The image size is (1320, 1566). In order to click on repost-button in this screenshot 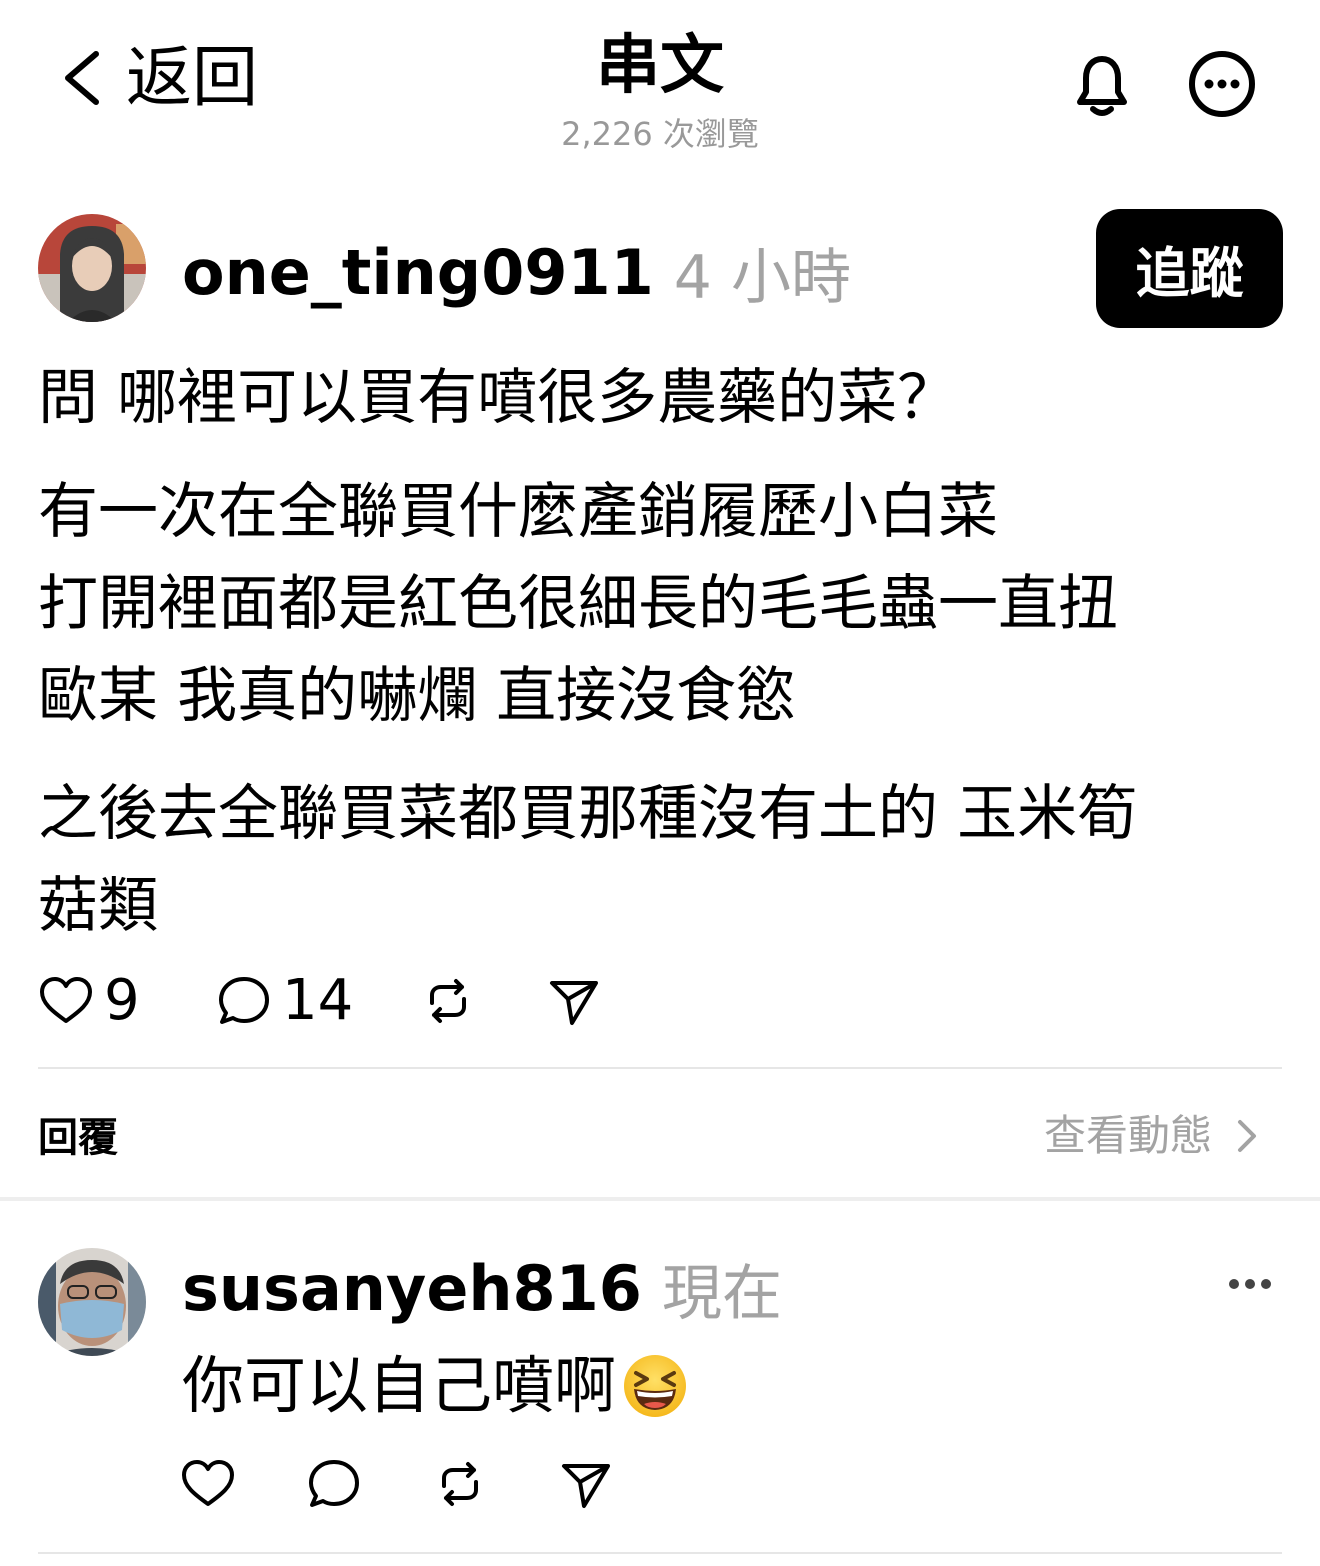, I will do `click(483, 1001)`.